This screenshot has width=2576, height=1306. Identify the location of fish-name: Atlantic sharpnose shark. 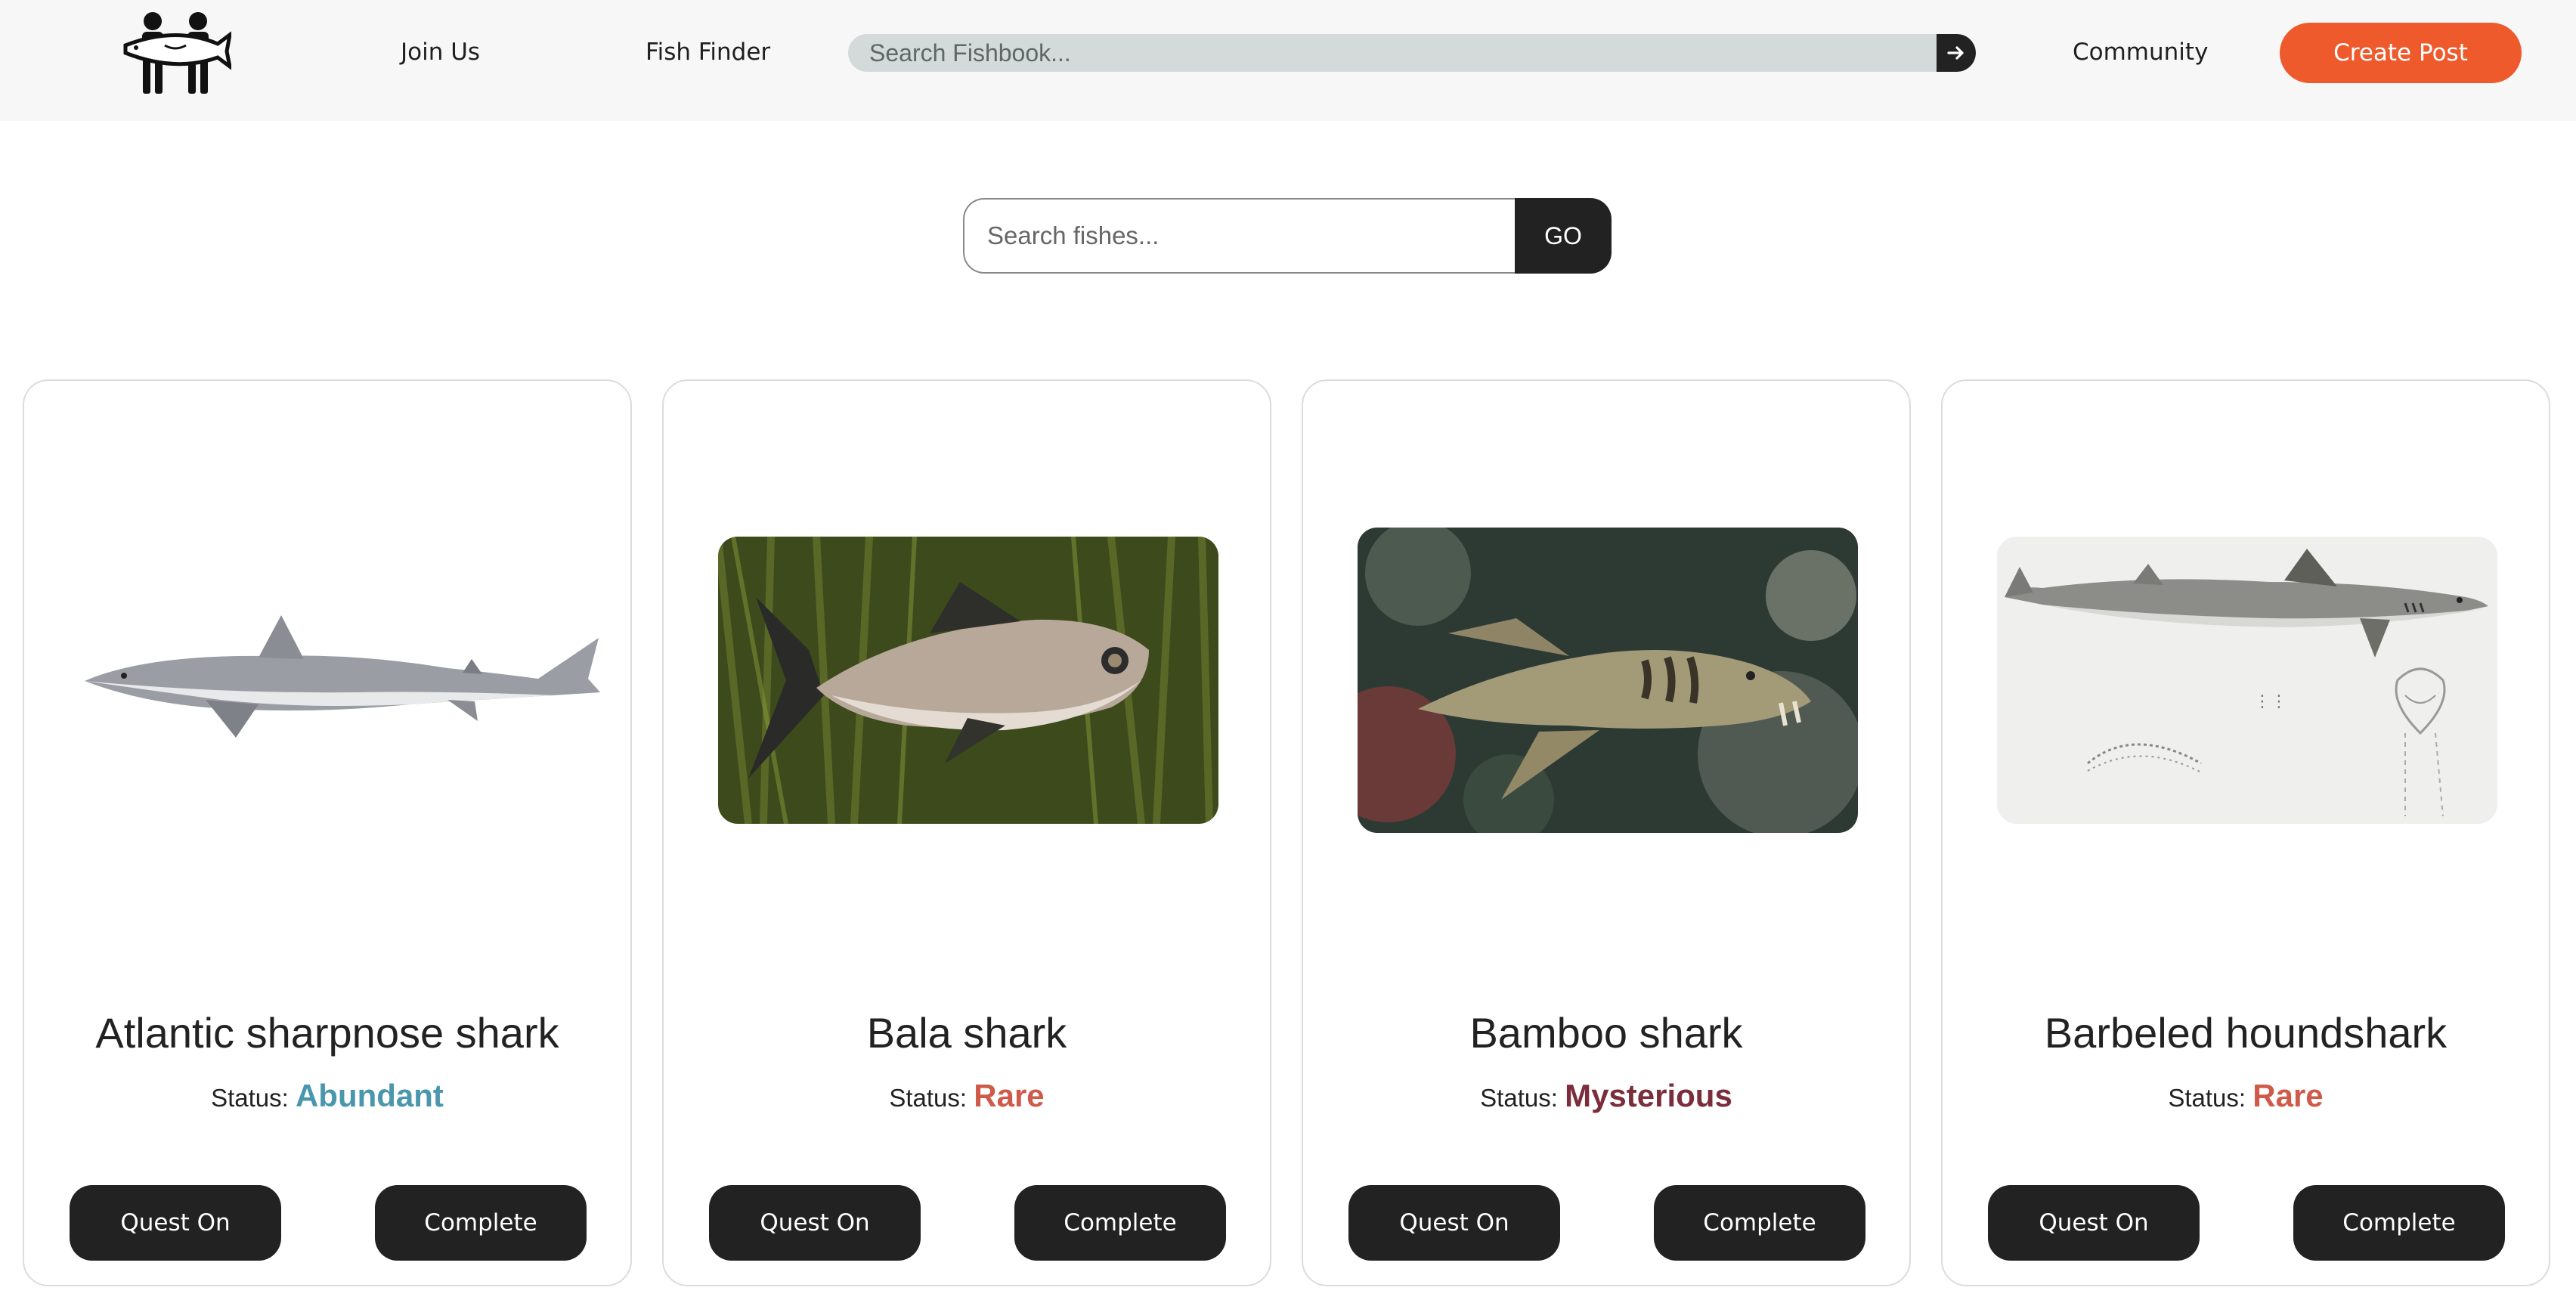
(327, 1033).